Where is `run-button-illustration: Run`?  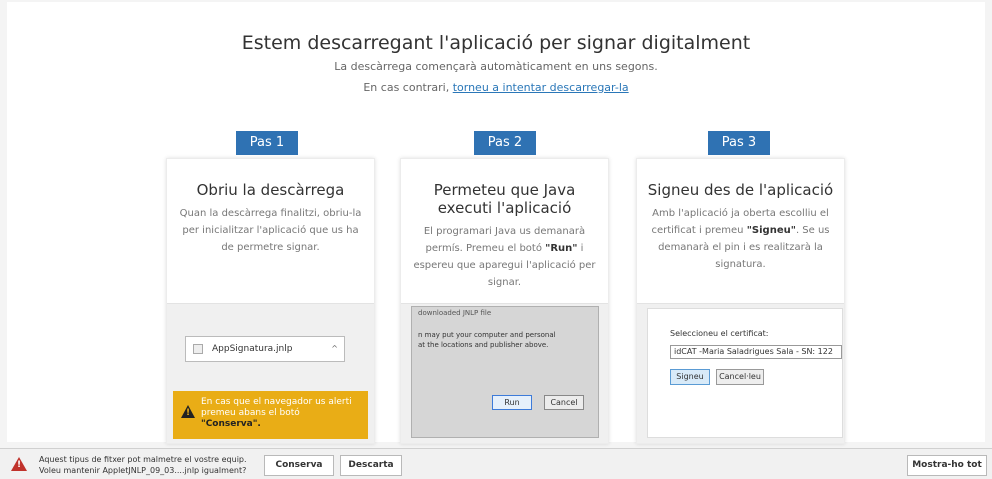 run-button-illustration: Run is located at coordinates (512, 402).